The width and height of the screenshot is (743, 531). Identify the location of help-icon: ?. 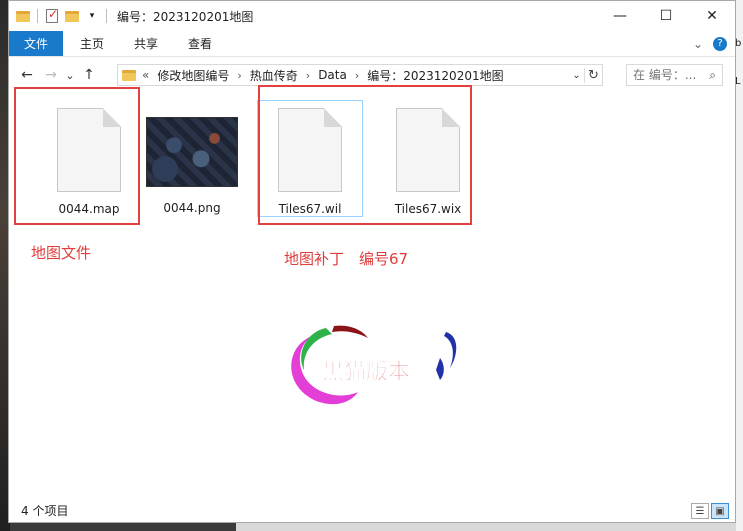
(720, 43).